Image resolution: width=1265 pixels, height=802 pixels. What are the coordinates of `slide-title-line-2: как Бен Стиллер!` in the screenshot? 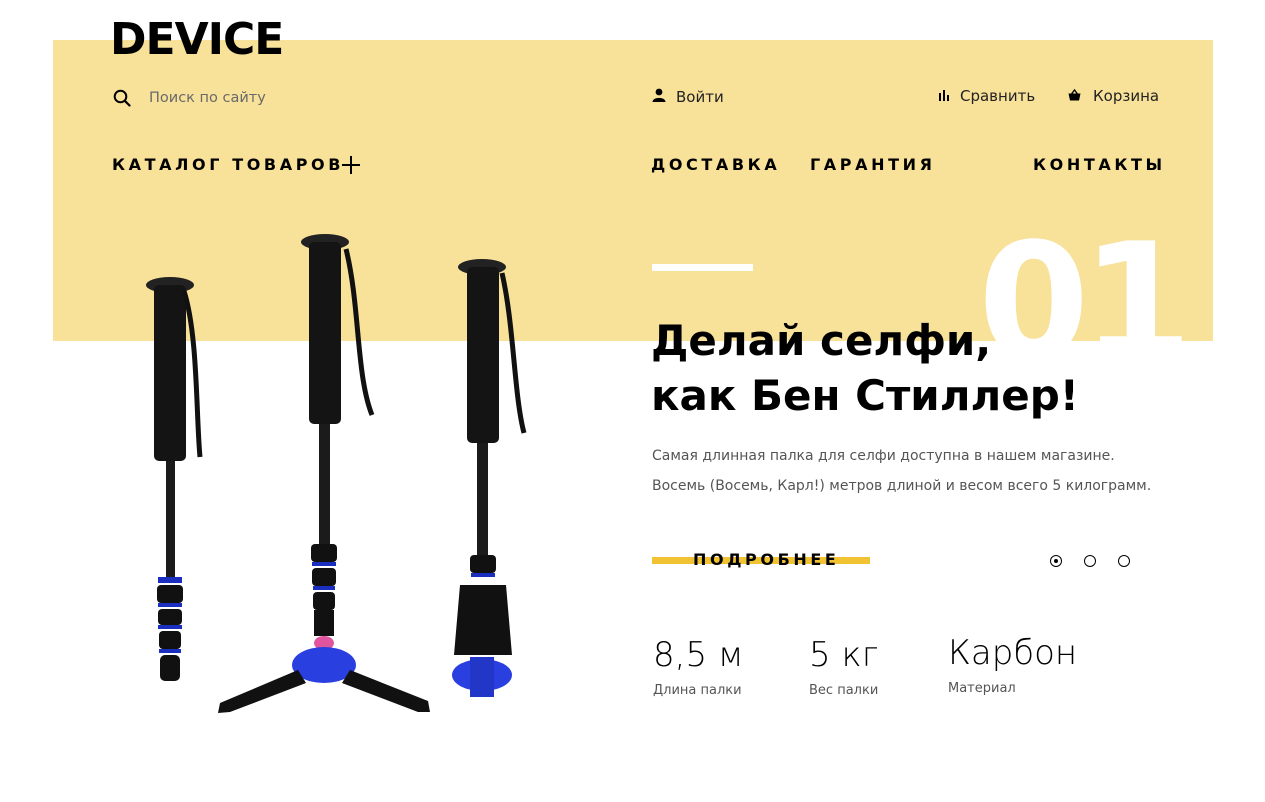 It's located at (865, 395).